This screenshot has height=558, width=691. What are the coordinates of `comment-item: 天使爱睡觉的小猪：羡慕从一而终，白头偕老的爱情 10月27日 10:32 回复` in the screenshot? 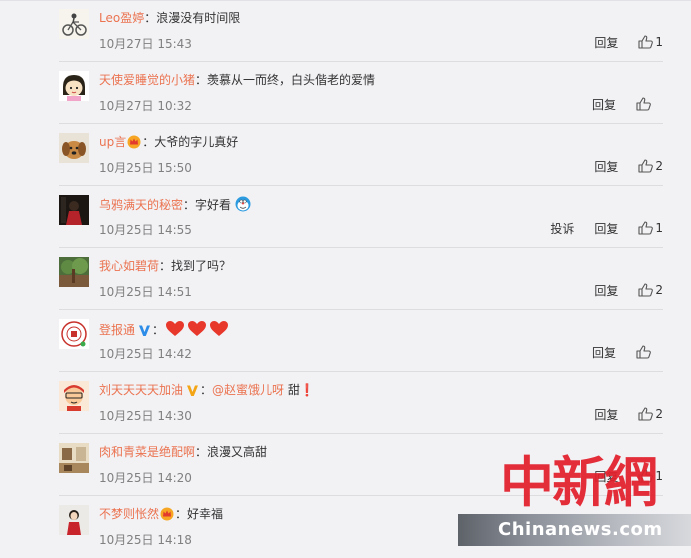 It's located at (345, 93).